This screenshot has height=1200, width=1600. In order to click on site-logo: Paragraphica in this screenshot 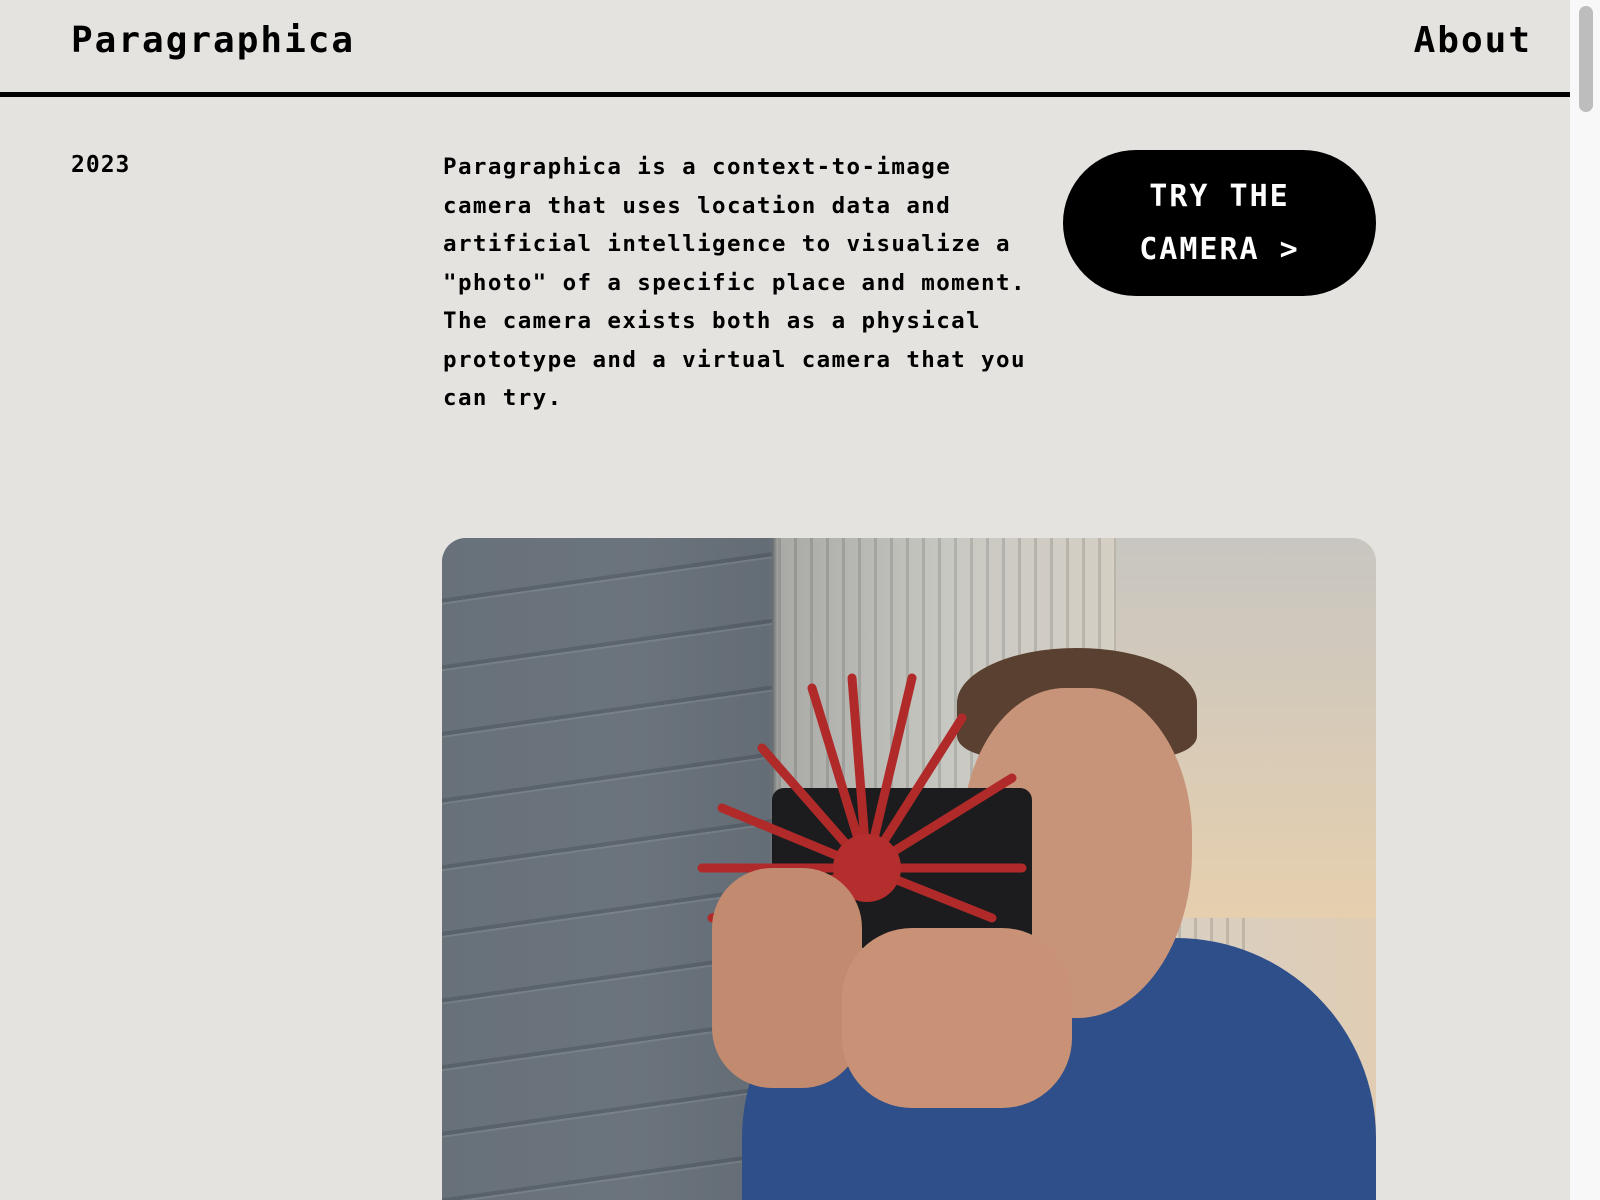, I will do `click(213, 40)`.